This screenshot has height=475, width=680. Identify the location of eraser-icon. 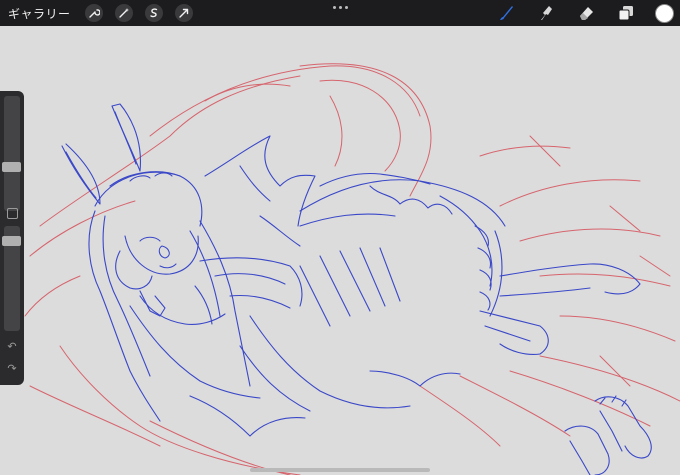
(586, 13).